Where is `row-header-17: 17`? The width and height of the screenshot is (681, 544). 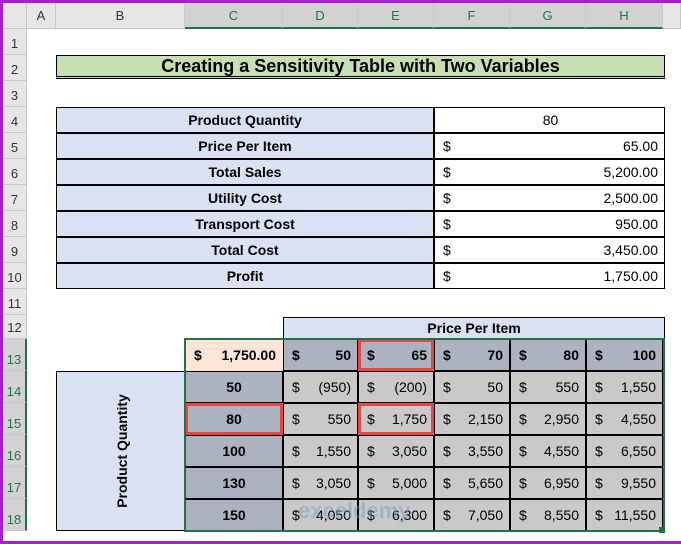
row-header-17: 17 is located at coordinates (15, 483).